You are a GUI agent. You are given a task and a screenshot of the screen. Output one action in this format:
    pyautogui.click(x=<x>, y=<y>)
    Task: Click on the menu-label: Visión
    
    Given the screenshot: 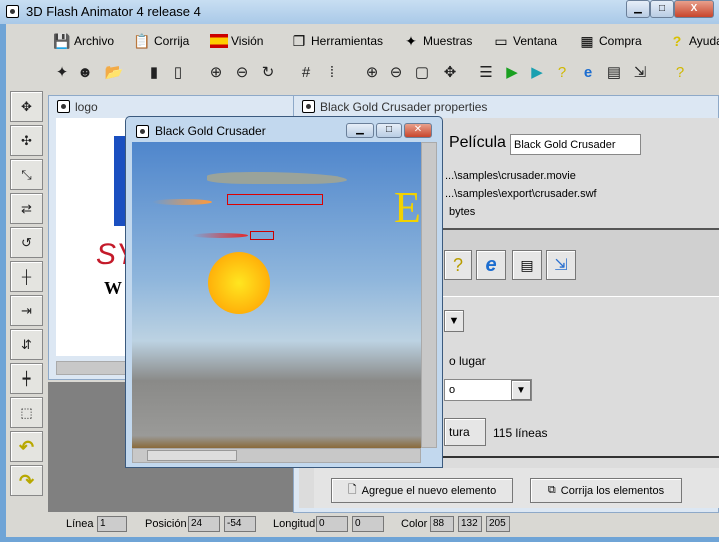 What is the action you would take?
    pyautogui.click(x=247, y=41)
    